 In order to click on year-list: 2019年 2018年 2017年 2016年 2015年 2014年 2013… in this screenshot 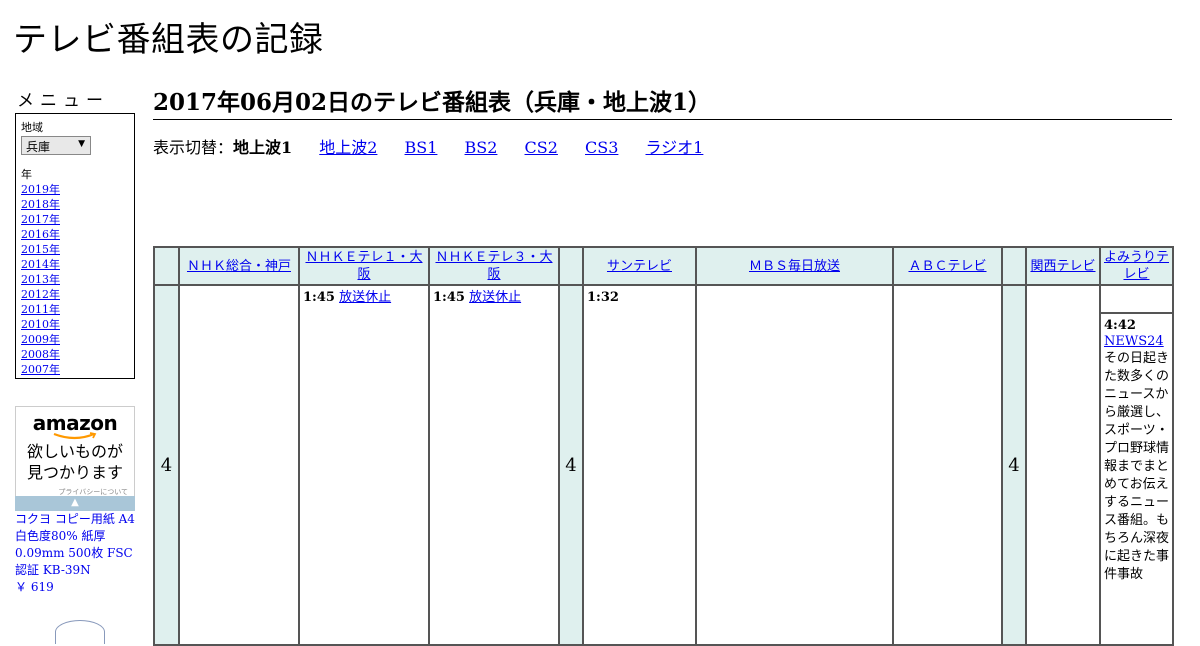, I will do `click(75, 279)`.